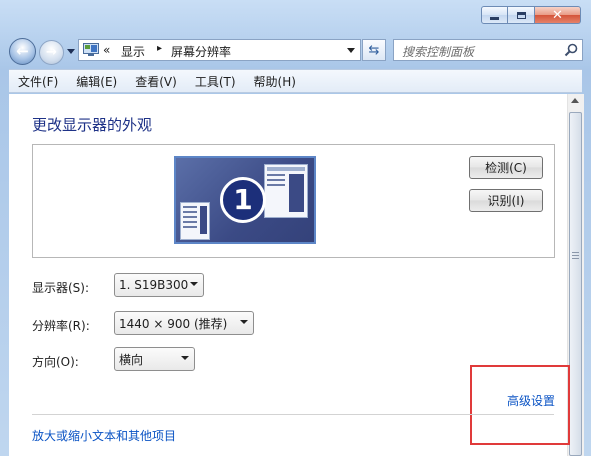  Describe the element at coordinates (494, 15) in the screenshot. I see `minimize-button` at that location.